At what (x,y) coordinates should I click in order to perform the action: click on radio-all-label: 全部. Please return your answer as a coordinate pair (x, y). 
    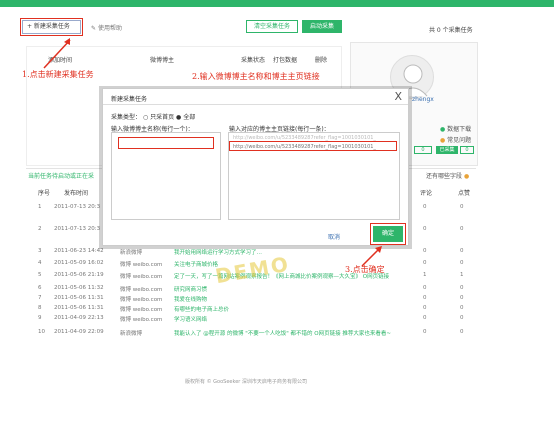
    Looking at the image, I should click on (189, 117).